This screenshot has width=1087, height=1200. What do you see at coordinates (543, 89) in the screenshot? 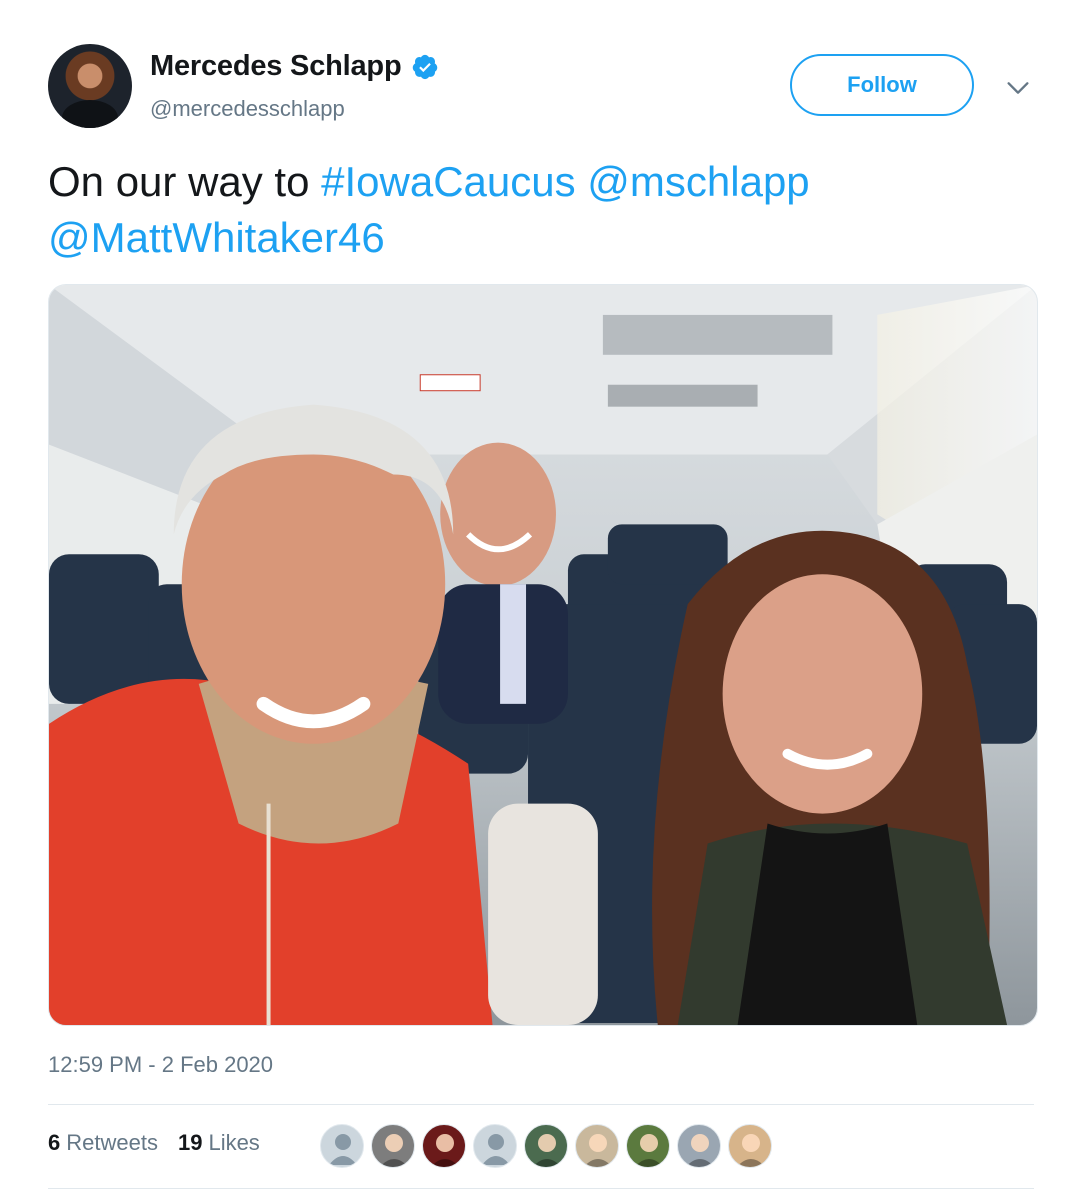
I see `tweet-header: Mercedes Schlapp @mercedesschlapp Follow` at bounding box center [543, 89].